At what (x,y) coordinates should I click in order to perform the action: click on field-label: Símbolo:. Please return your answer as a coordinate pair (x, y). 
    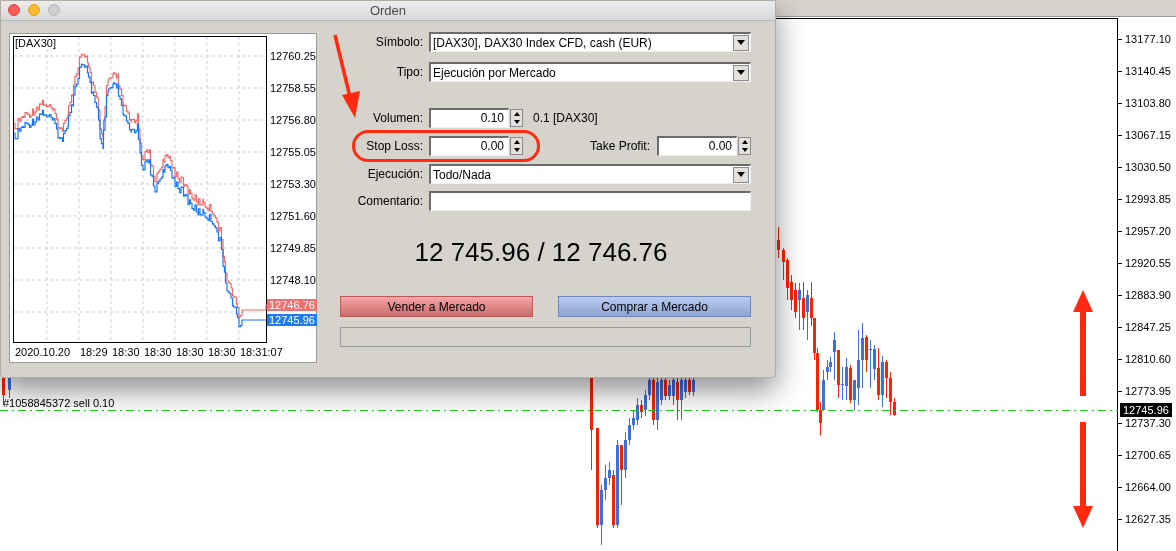
    Looking at the image, I should click on (398, 42).